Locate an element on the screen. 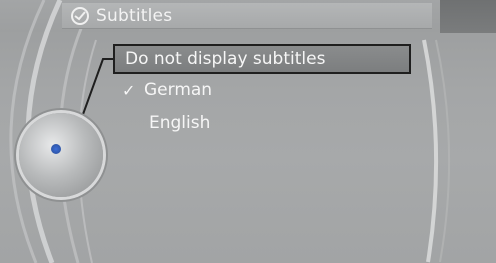 The width and height of the screenshot is (496, 263). menu-item-label: English is located at coordinates (180, 123).